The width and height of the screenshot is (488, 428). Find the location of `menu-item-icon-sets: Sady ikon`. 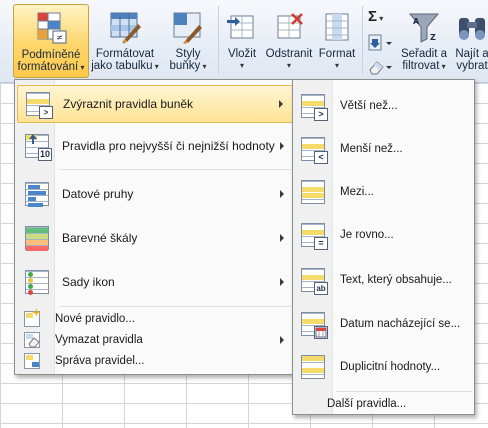

menu-item-icon-sets: Sady ikon is located at coordinates (155, 282).